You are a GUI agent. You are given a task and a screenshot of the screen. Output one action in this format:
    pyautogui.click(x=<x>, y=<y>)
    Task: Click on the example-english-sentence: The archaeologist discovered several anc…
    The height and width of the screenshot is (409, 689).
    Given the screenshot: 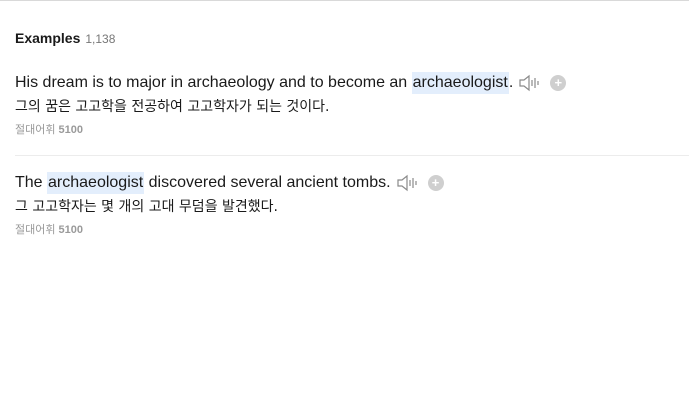 What is the action you would take?
    pyautogui.click(x=352, y=183)
    